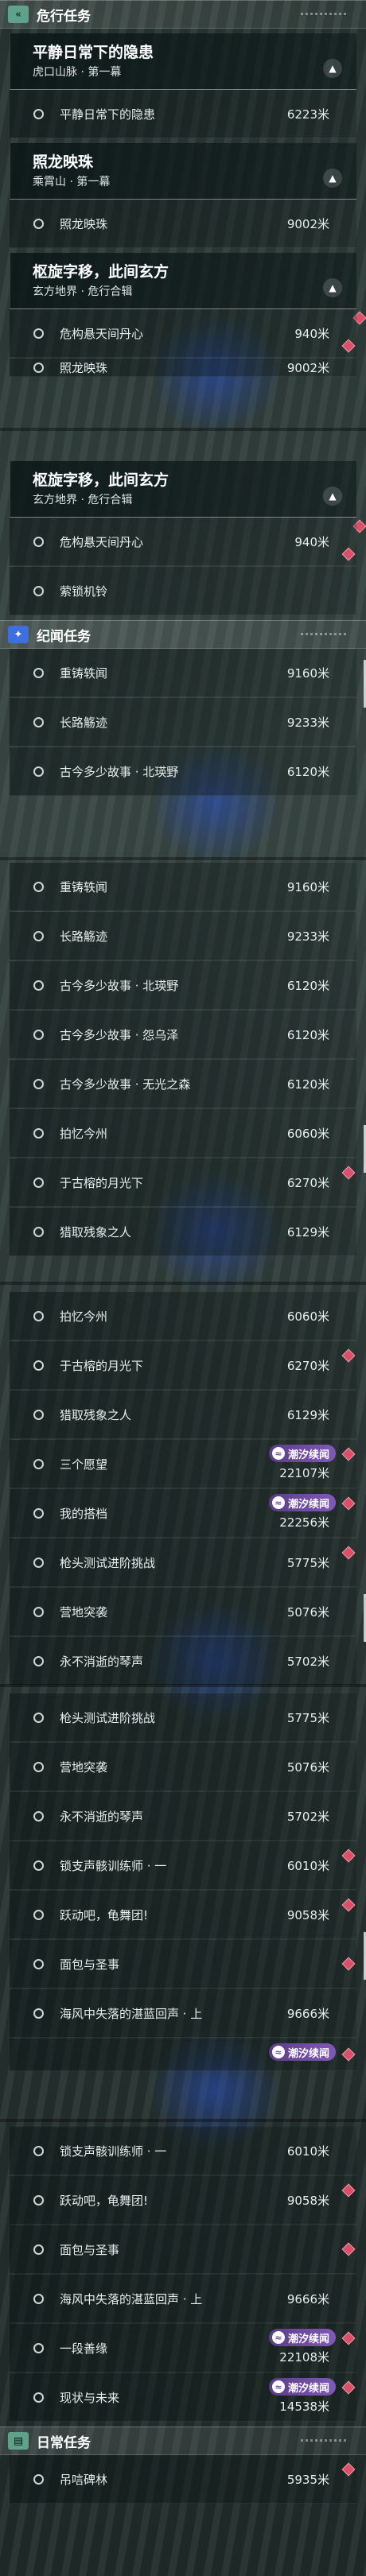 The image size is (366, 2576). What do you see at coordinates (183, 114) in the screenshot?
I see `list-item: 平静日常下的隐患 6223米` at bounding box center [183, 114].